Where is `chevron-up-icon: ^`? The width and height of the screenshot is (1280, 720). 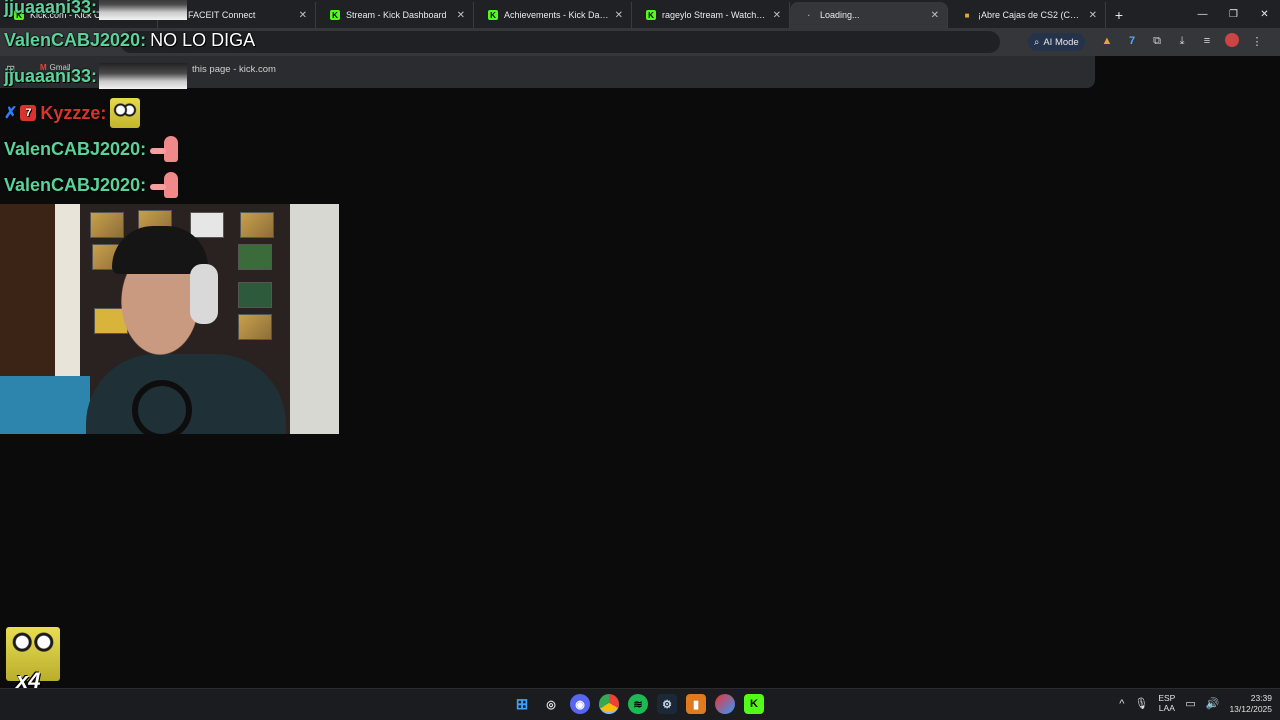 chevron-up-icon: ^ is located at coordinates (1121, 704).